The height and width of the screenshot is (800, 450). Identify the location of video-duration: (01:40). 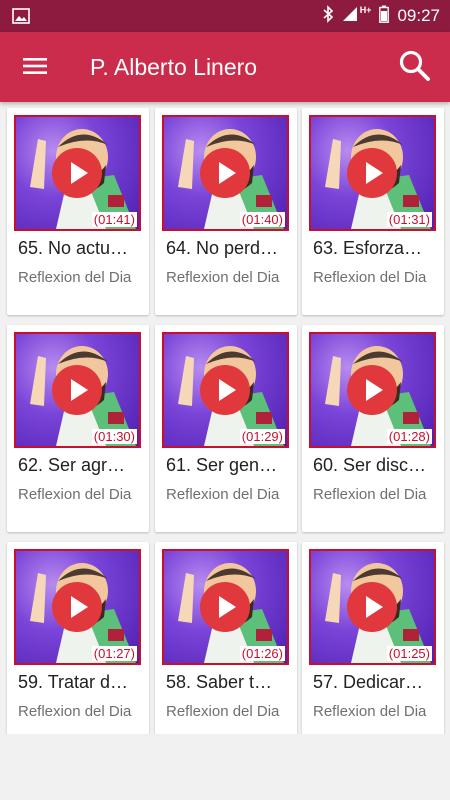
(262, 219).